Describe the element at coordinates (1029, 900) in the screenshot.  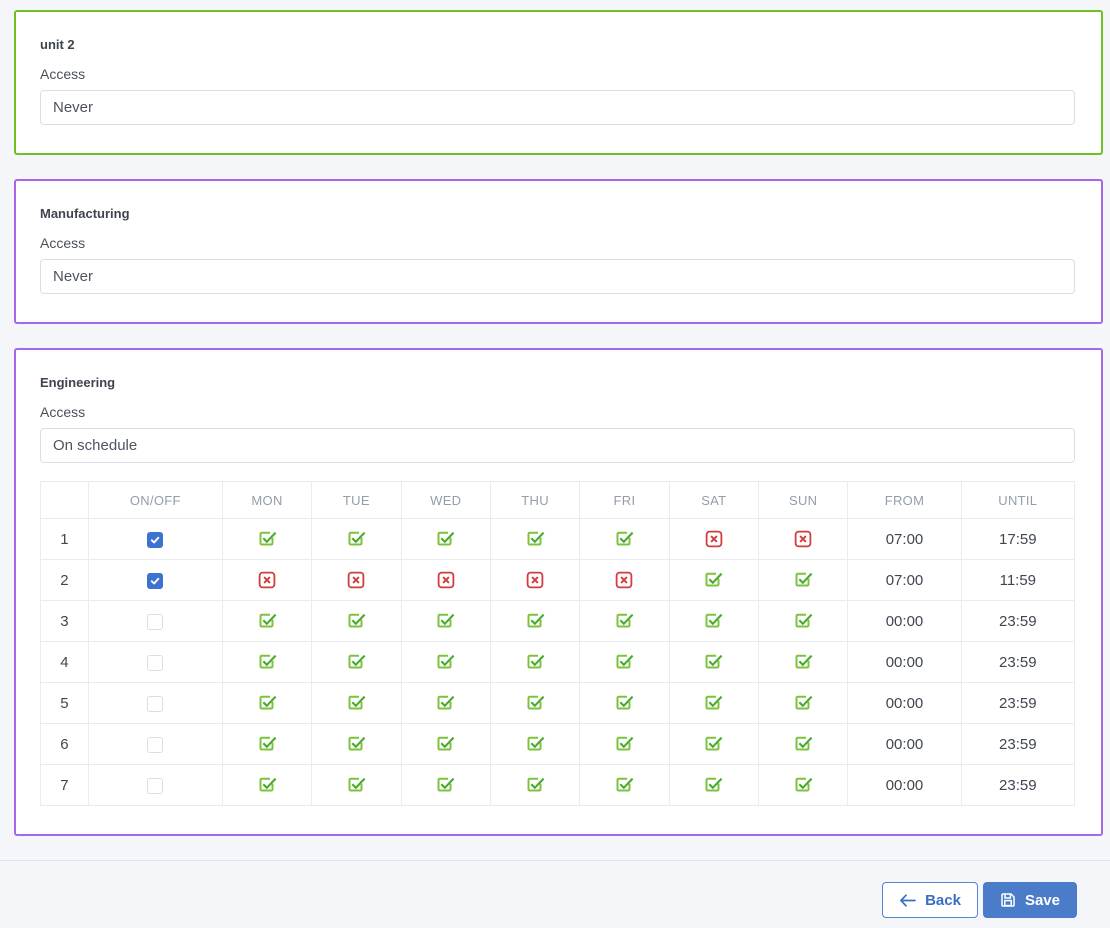
I see `save-button: Save` at that location.